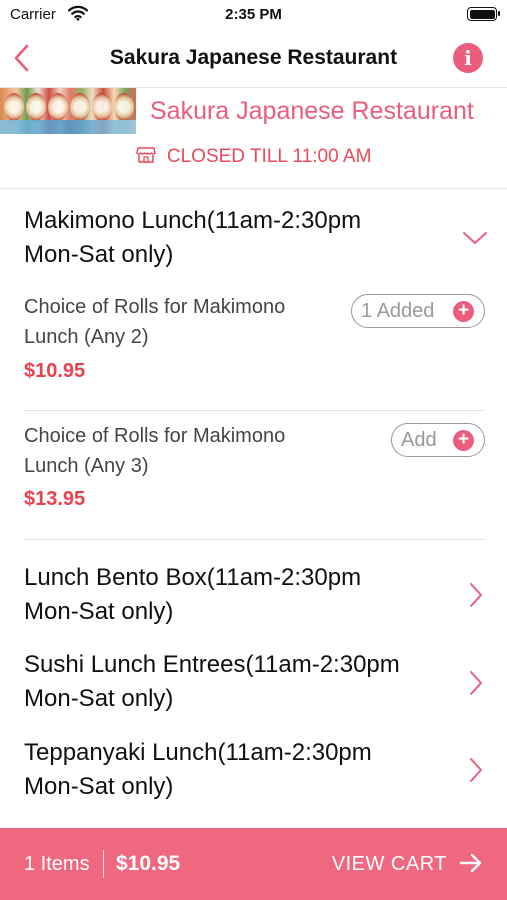  Describe the element at coordinates (483, 14) in the screenshot. I see `battery-icon` at that location.